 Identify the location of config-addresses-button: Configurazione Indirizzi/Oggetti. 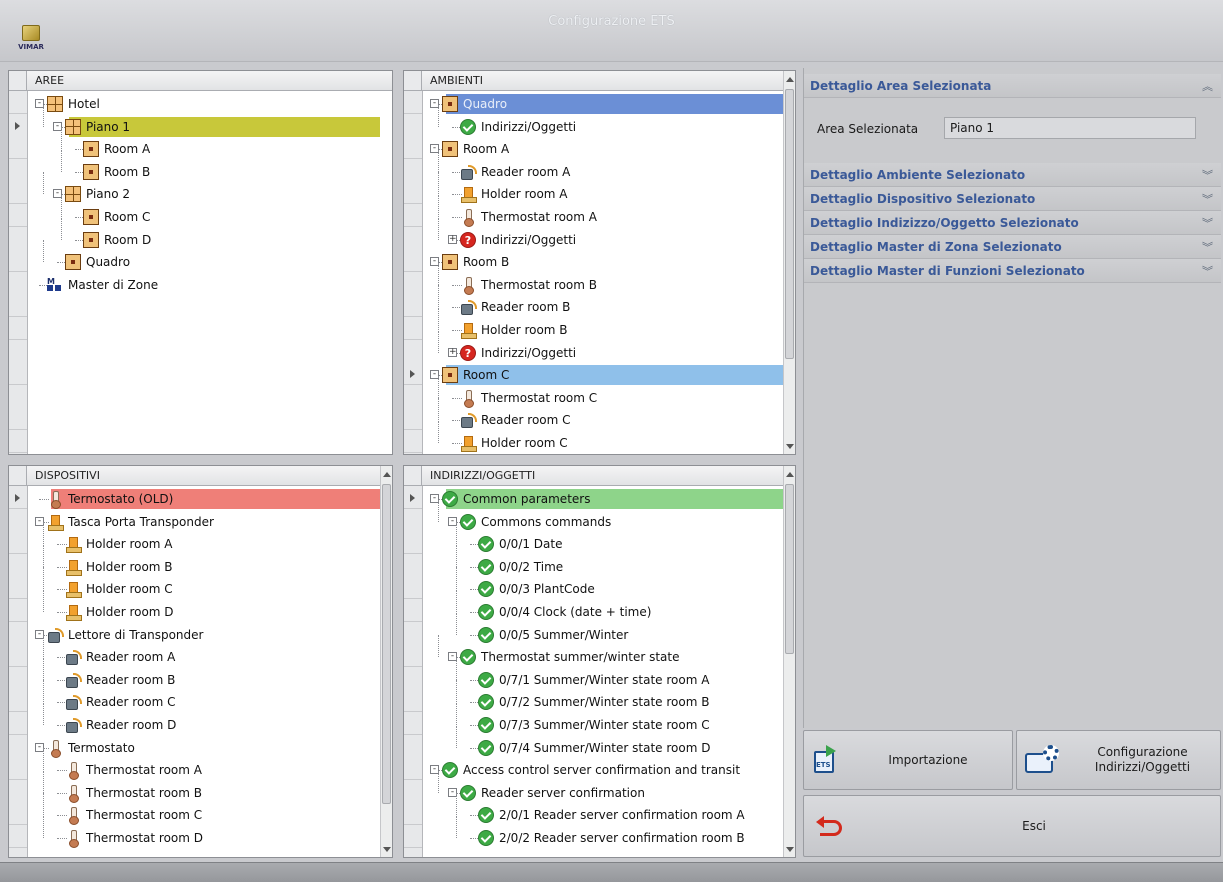
(1118, 760).